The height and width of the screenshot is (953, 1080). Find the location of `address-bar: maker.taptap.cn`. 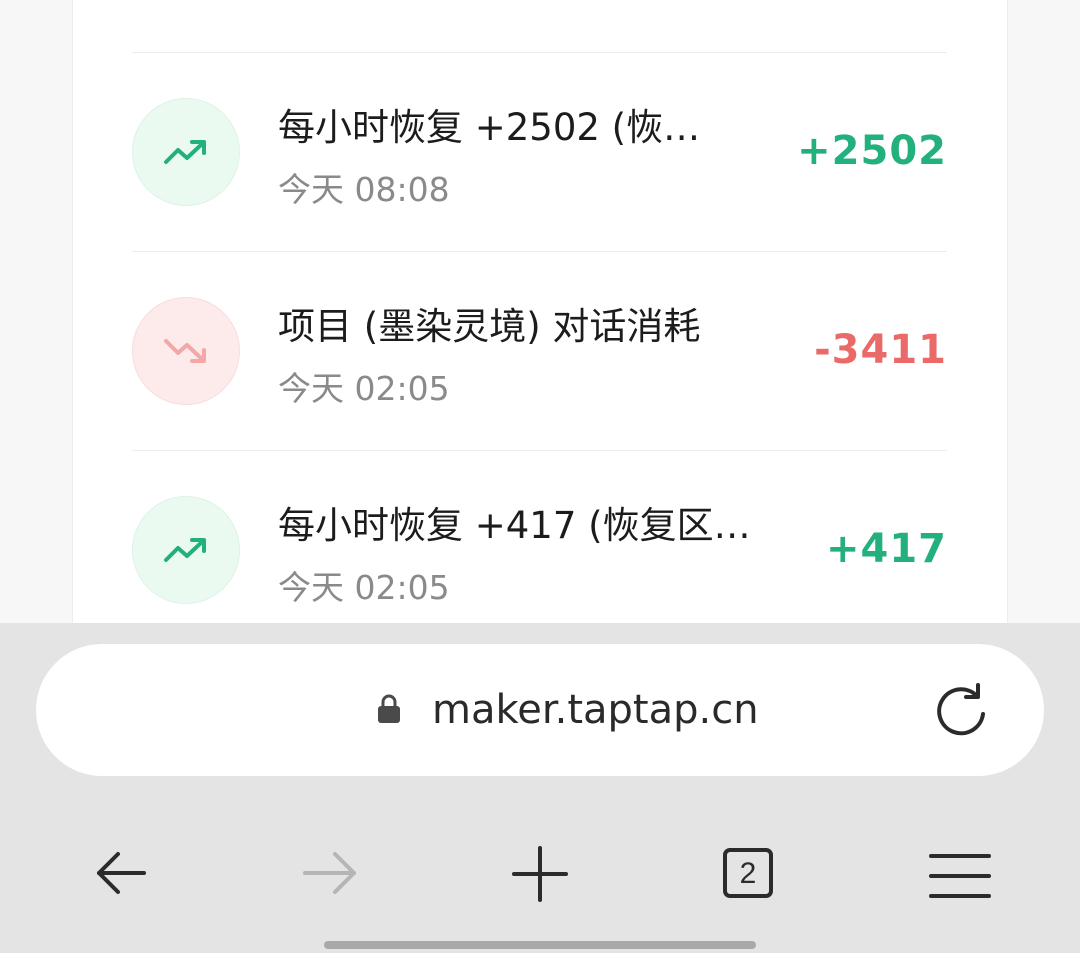

address-bar: maker.taptap.cn is located at coordinates (540, 710).